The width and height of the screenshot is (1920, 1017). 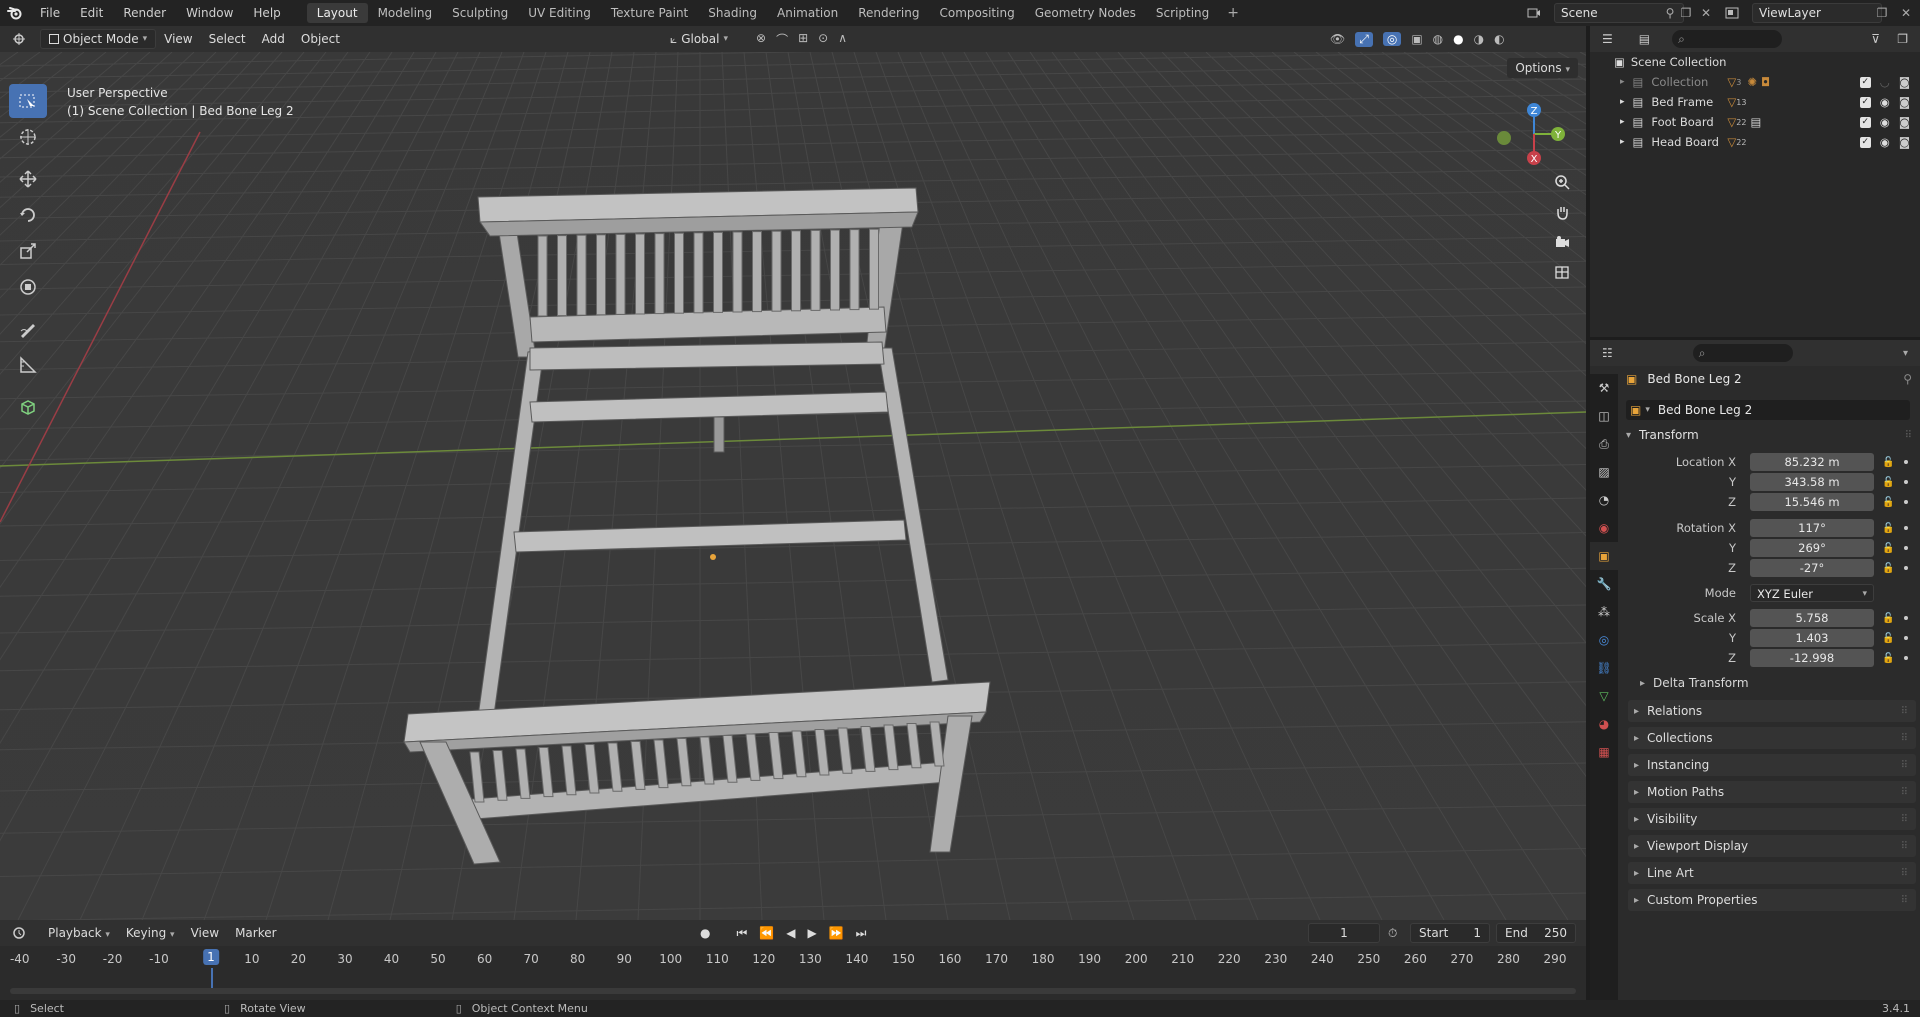 I want to click on start-frame-field: Start 1, so click(x=1450, y=933).